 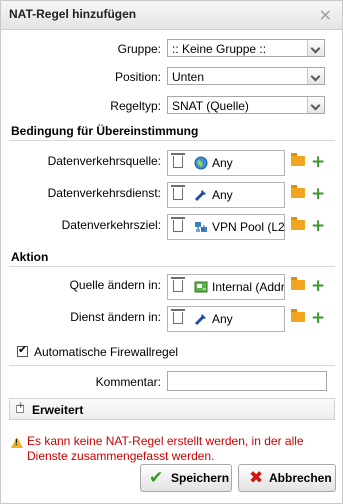 I want to click on gruppe-label: Gruppe:, so click(x=139, y=49).